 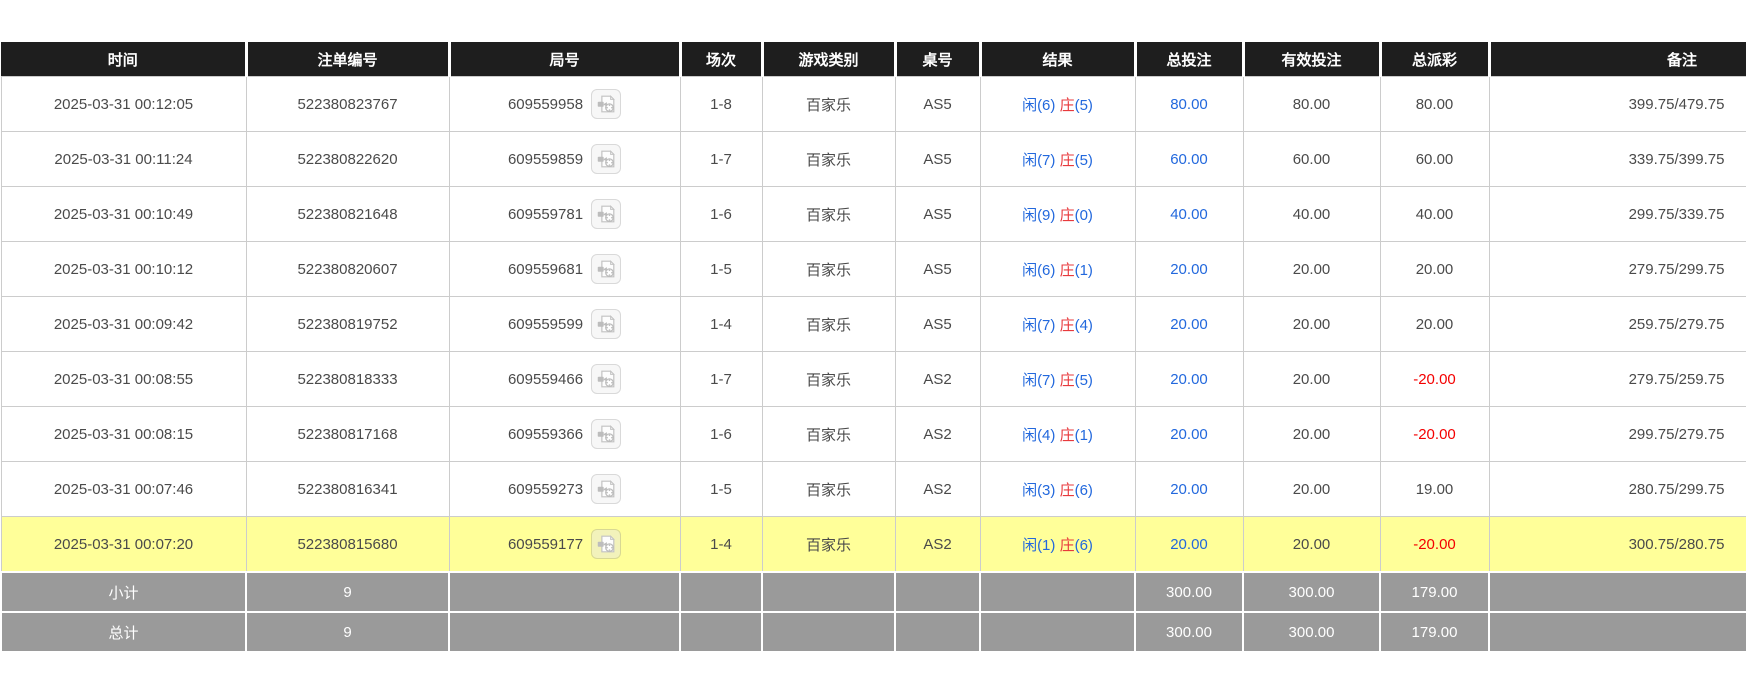 What do you see at coordinates (937, 214) in the screenshot?
I see `cell-table-no: AS5` at bounding box center [937, 214].